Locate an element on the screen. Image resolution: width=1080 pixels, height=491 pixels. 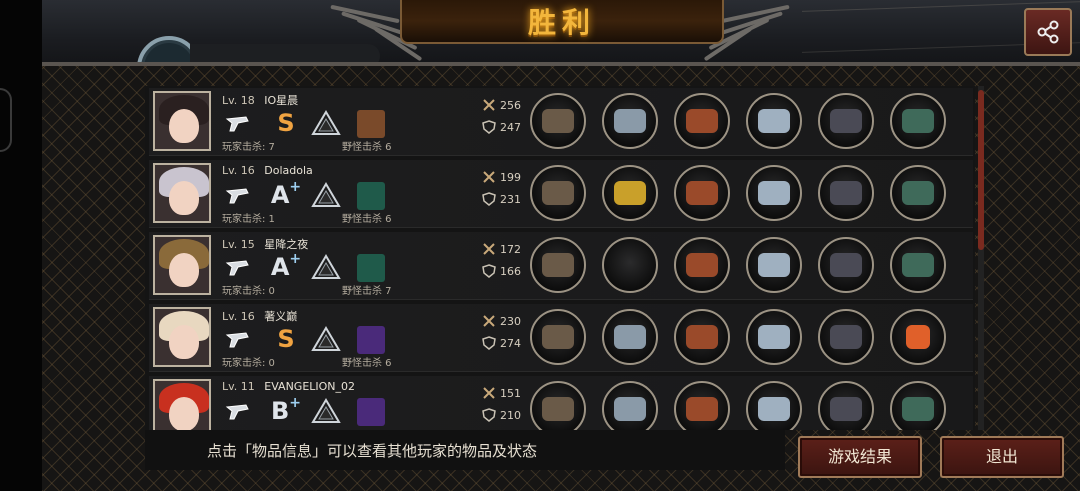
defense-value: 247 is located at coordinates (510, 127).